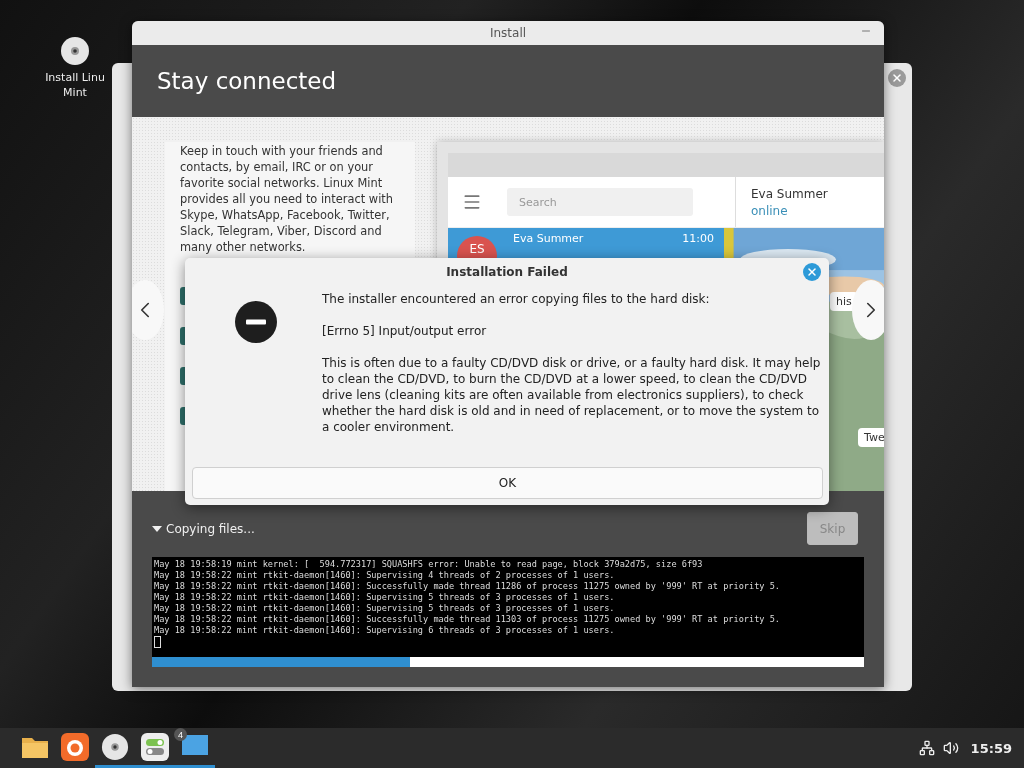 The height and width of the screenshot is (768, 1024). What do you see at coordinates (256, 322) in the screenshot?
I see `error-icon` at bounding box center [256, 322].